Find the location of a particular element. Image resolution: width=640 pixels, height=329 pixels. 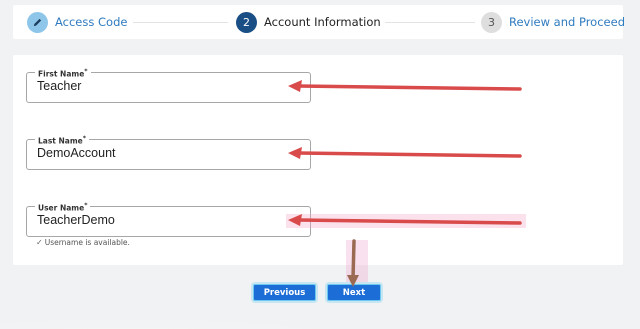

first-name-field: First Name* is located at coordinates (168, 85).